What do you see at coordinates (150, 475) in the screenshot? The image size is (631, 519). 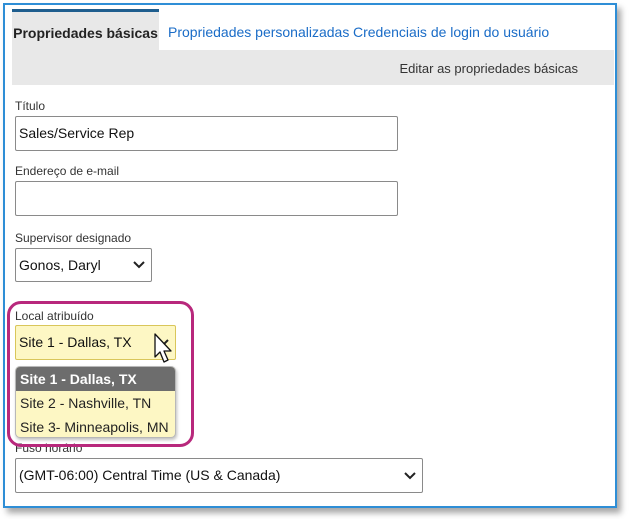 I see `timezone-select-value: (GMT-06:00) Central Time (US & Canada)` at bounding box center [150, 475].